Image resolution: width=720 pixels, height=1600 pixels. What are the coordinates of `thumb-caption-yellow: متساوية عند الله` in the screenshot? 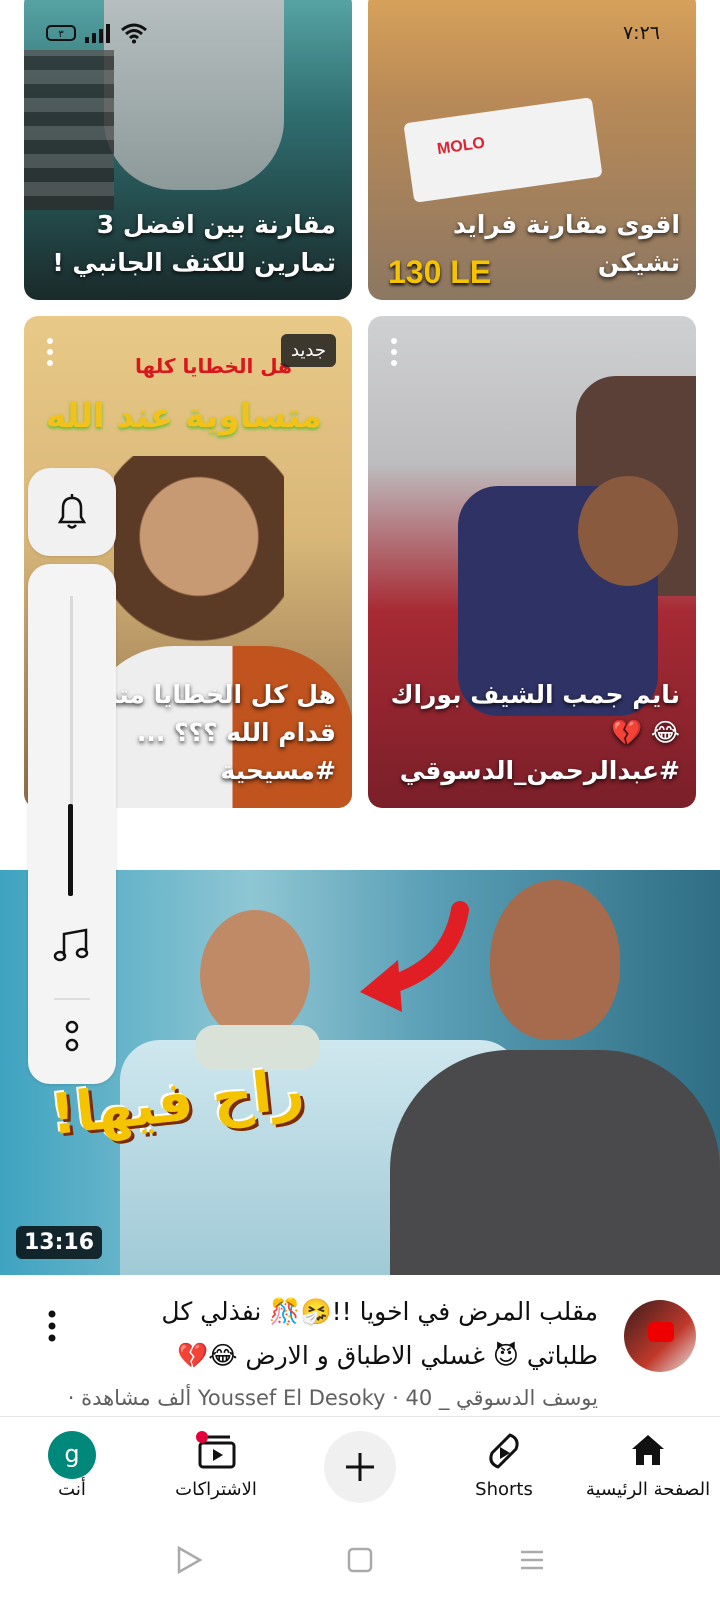 It's located at (183, 416).